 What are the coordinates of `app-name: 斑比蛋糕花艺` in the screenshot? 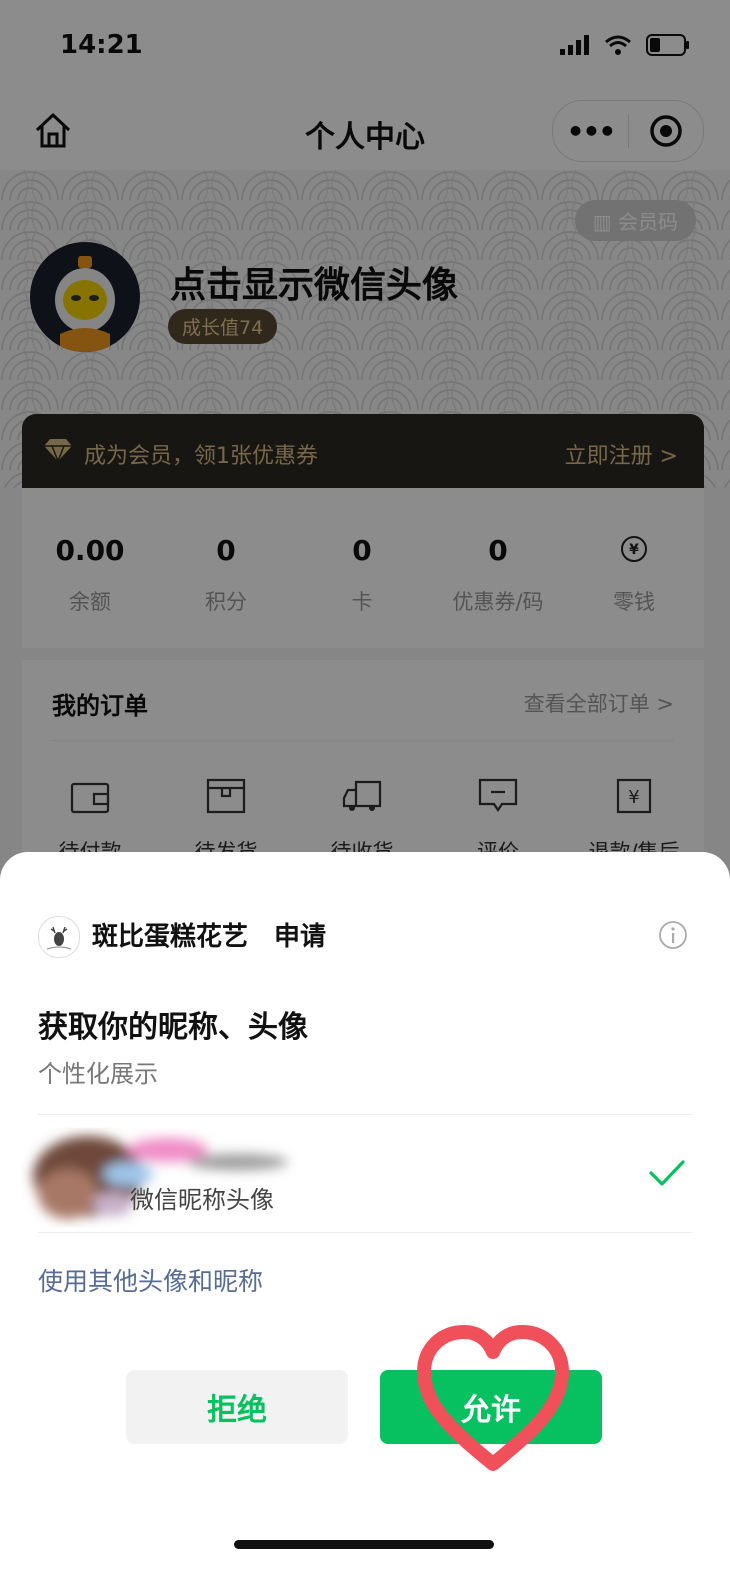 It's located at (170, 937).